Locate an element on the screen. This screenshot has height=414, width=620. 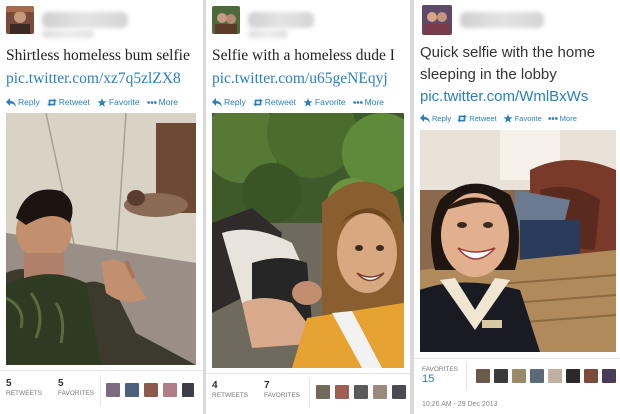
favorite-count-value: 5 is located at coordinates (61, 383).